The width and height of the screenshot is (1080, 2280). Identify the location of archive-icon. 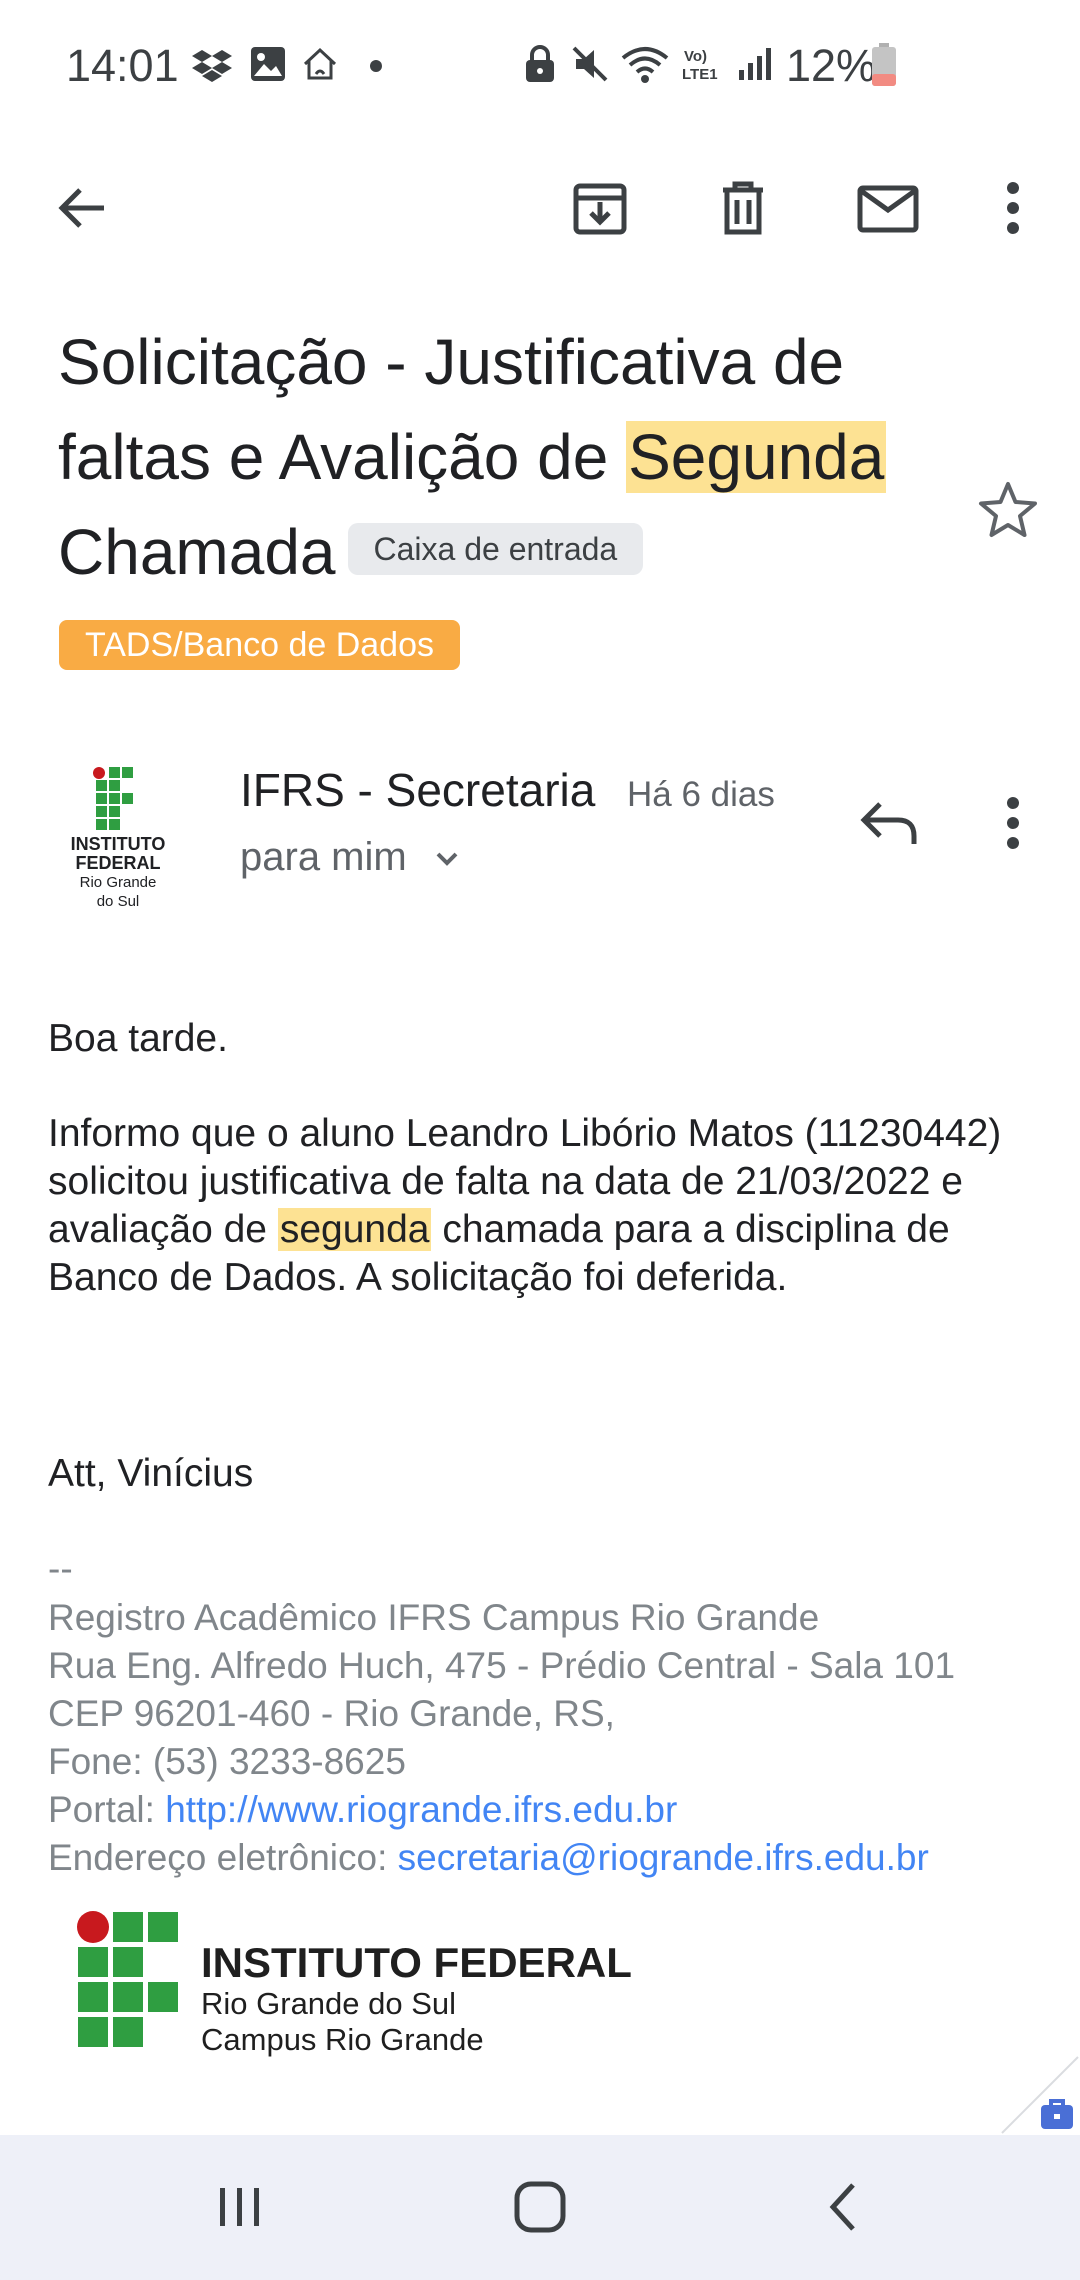
(600, 209).